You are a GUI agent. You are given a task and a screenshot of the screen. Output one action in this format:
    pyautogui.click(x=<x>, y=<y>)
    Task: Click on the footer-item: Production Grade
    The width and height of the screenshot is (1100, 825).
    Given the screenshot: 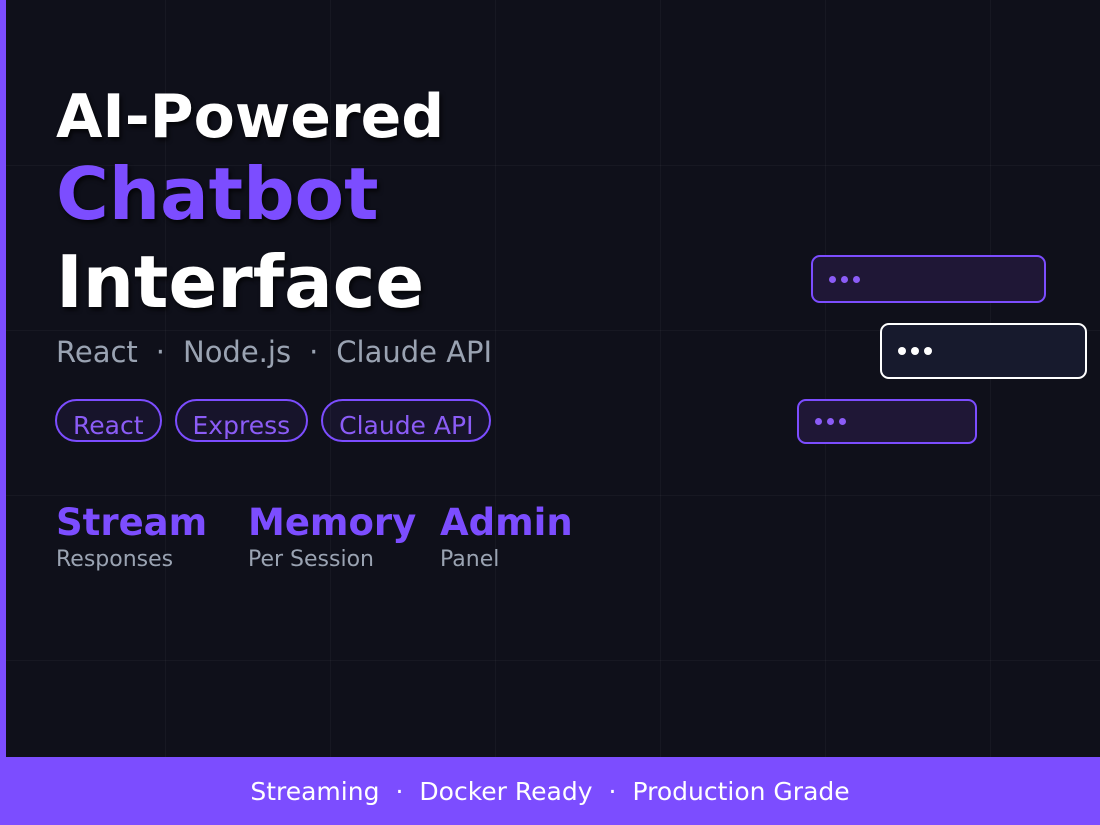 What is the action you would take?
    pyautogui.click(x=741, y=791)
    